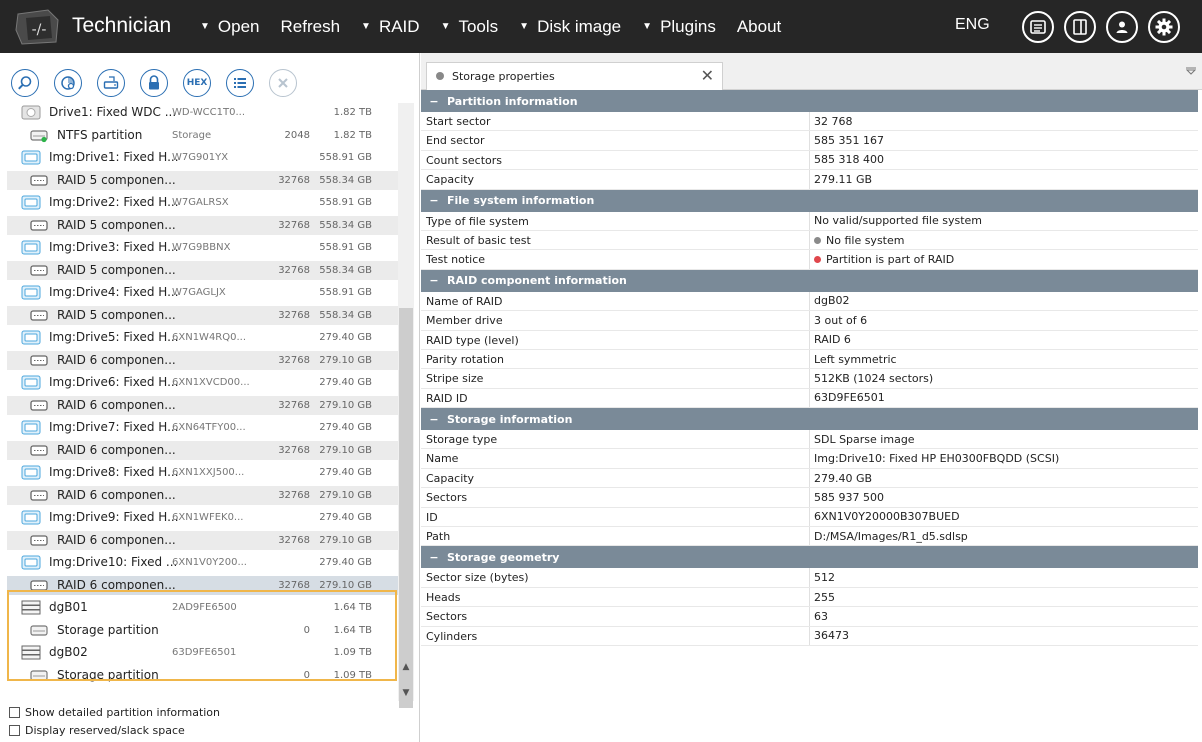  Describe the element at coordinates (615, 259) in the screenshot. I see `property-key: Test notice` at that location.